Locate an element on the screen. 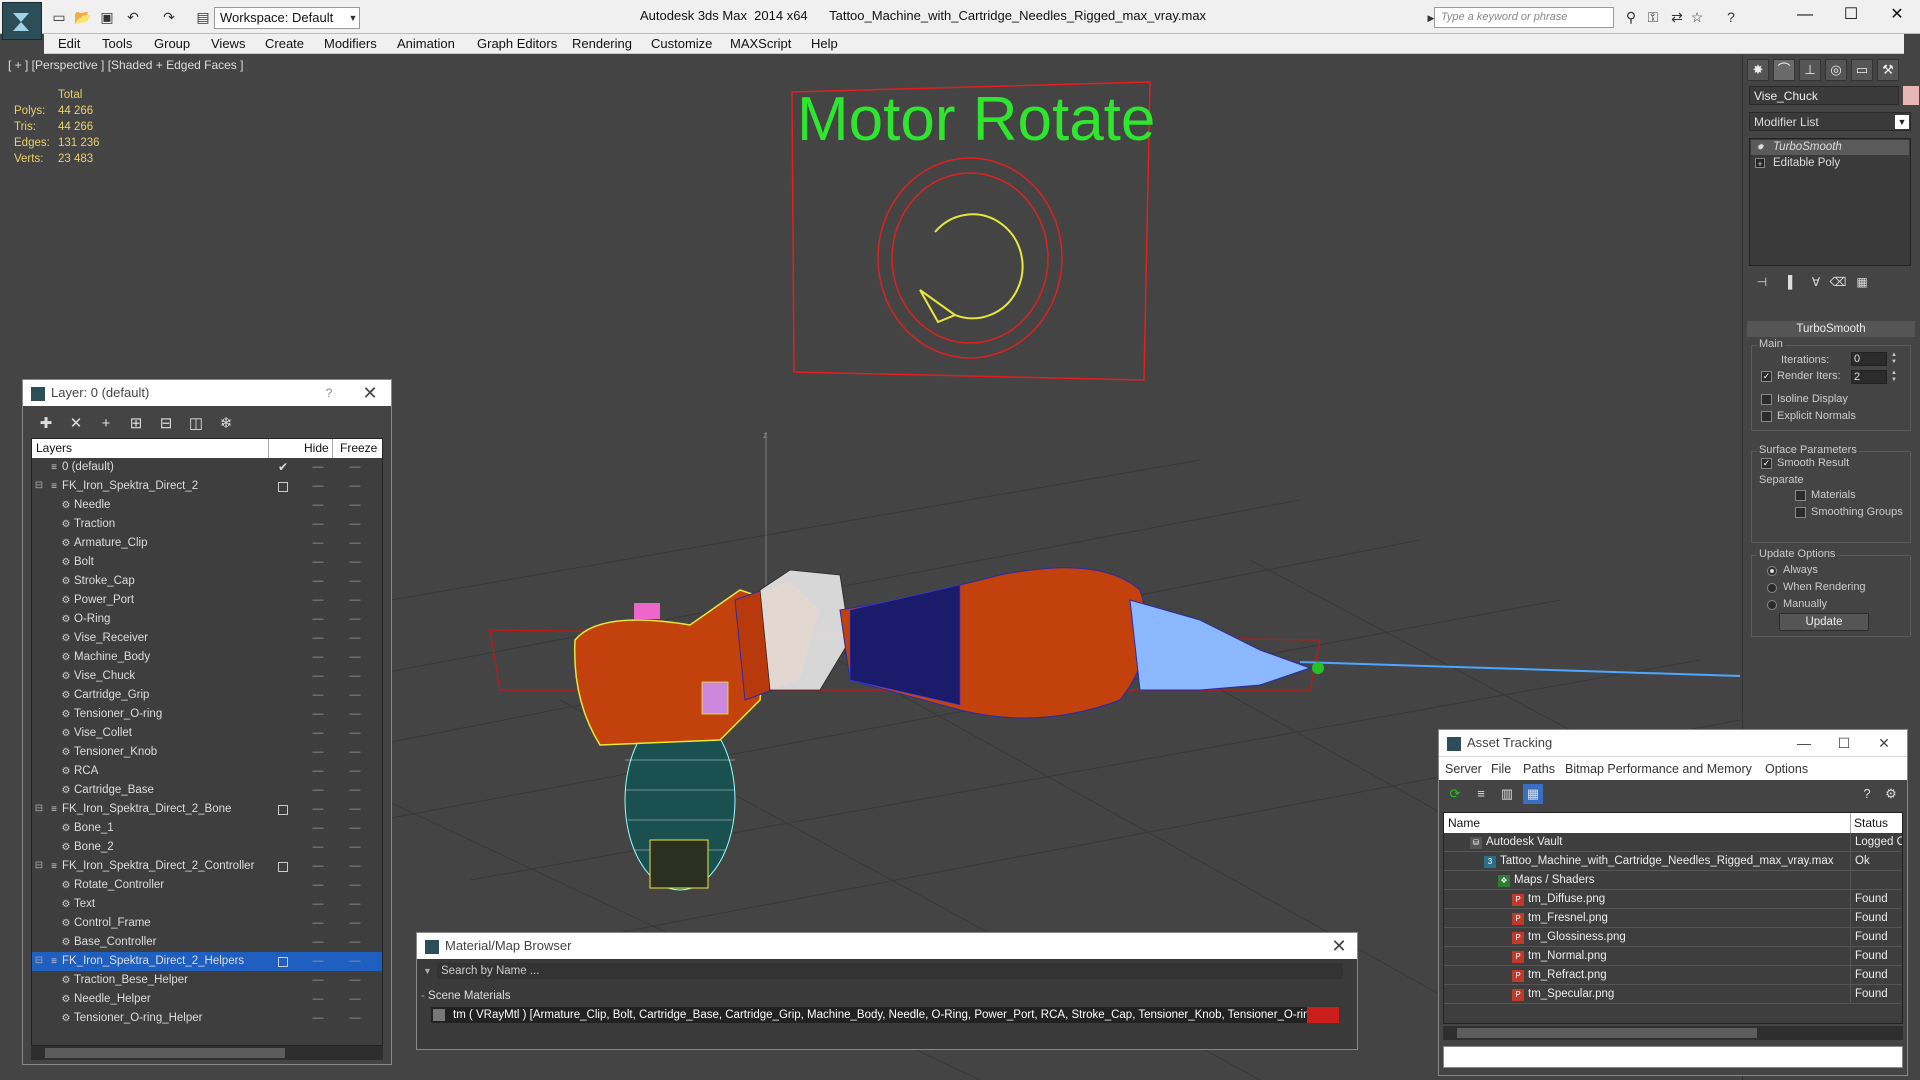  layer-row: ⚙ Machine_Body — — is located at coordinates (207, 657).